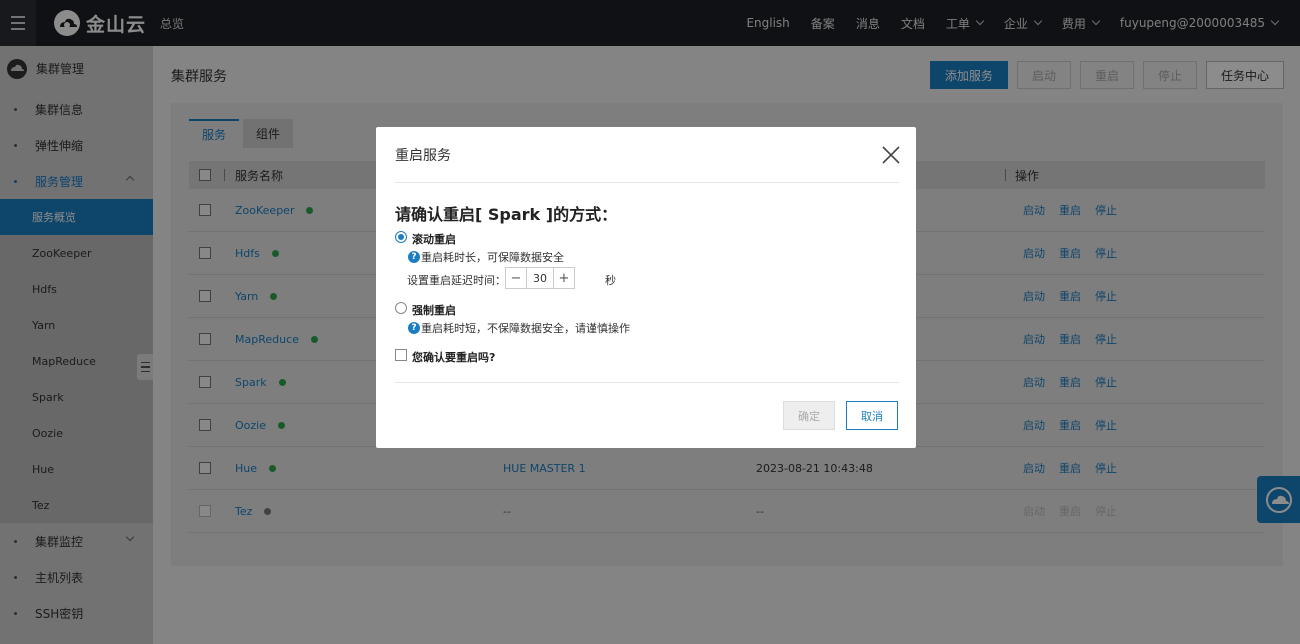 This screenshot has height=644, width=1300. I want to click on rolling-restart-hint: ? 重启耗时长，可保障数据安全, so click(486, 257).